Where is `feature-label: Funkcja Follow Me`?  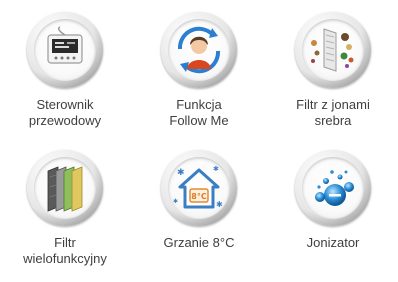
feature-label: Funkcja Follow Me is located at coordinates (199, 112).